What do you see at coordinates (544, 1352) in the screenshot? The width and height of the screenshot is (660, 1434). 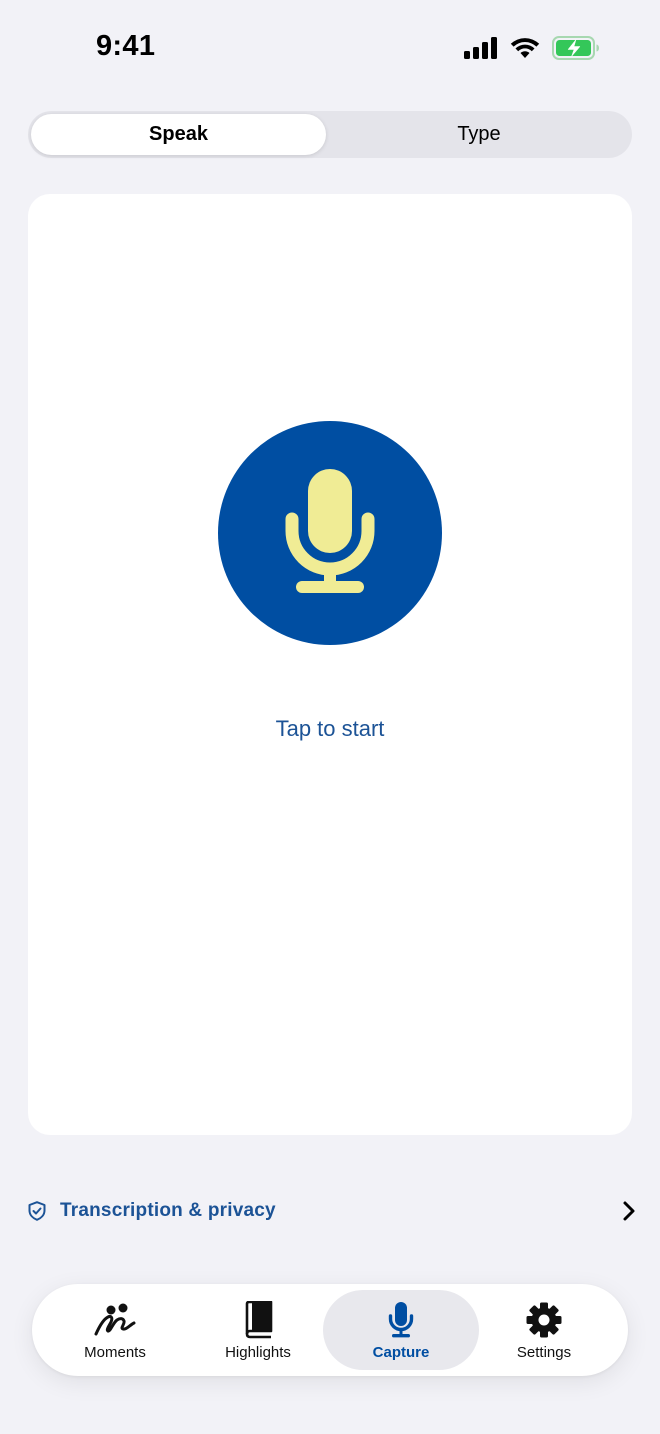 I see `tab-settings-label: Settings` at bounding box center [544, 1352].